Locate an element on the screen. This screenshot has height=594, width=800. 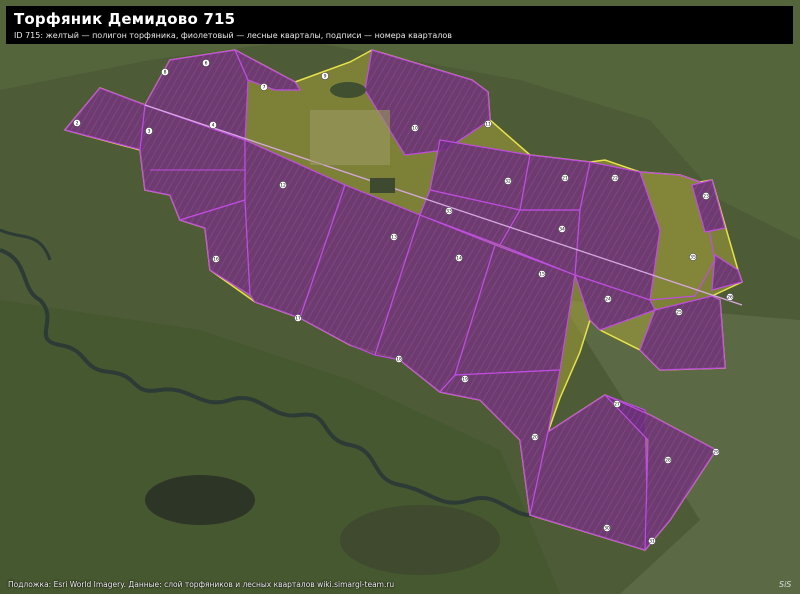
logo: SiS is located at coordinates (785, 584).